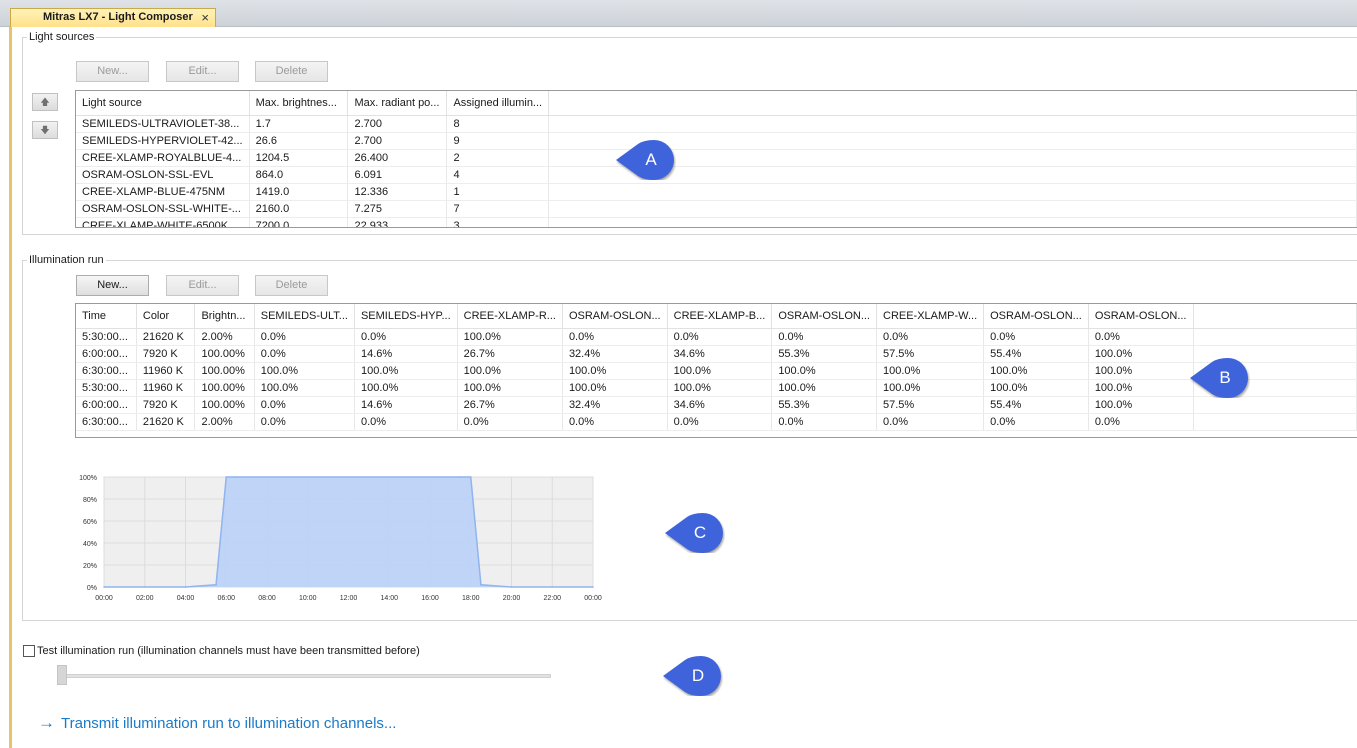 This screenshot has width=1357, height=748. Describe the element at coordinates (304, 676) in the screenshot. I see `test-run-slider-track` at that location.